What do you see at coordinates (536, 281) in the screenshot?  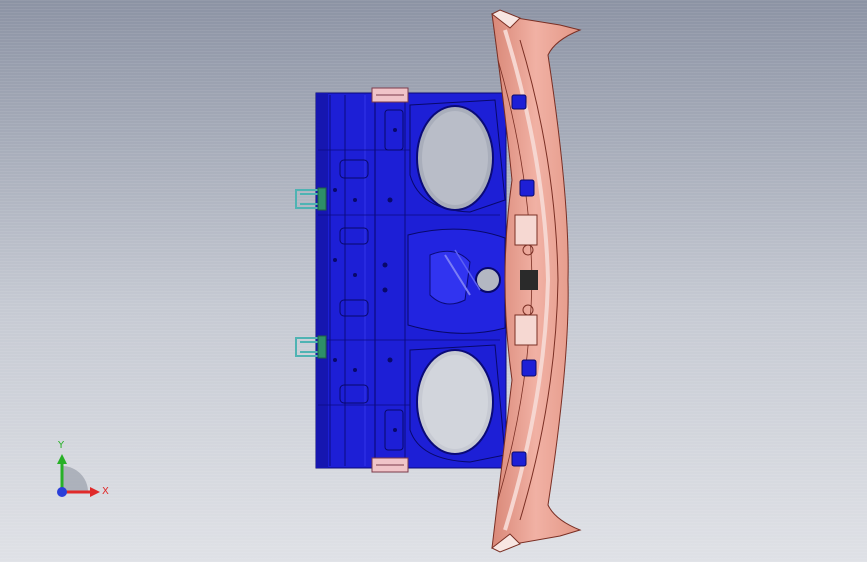 I see `rear-crossmember` at bounding box center [536, 281].